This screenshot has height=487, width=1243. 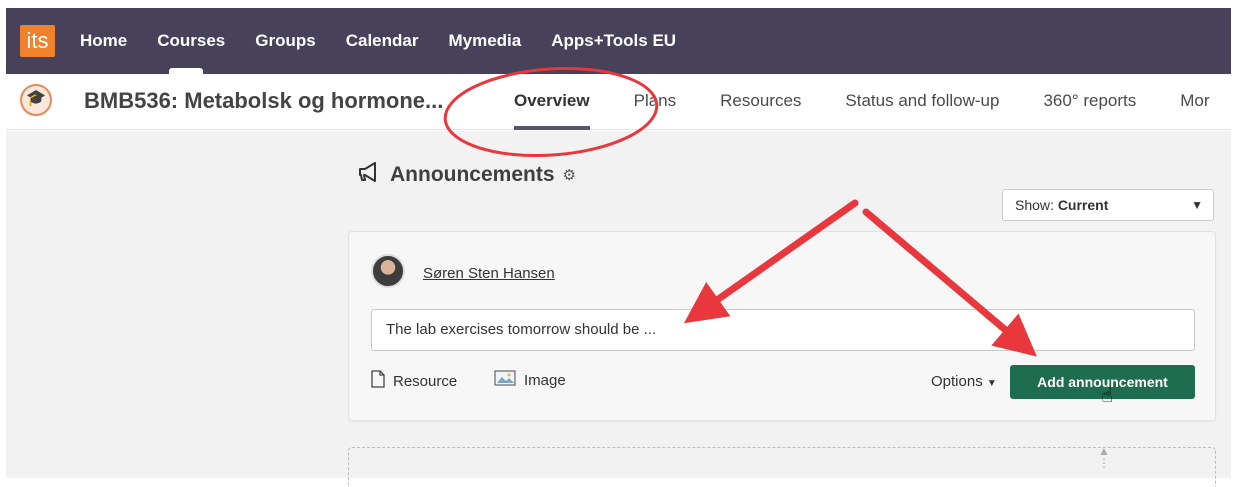 I want to click on tab-360-reports: 360° reports, so click(x=1089, y=102).